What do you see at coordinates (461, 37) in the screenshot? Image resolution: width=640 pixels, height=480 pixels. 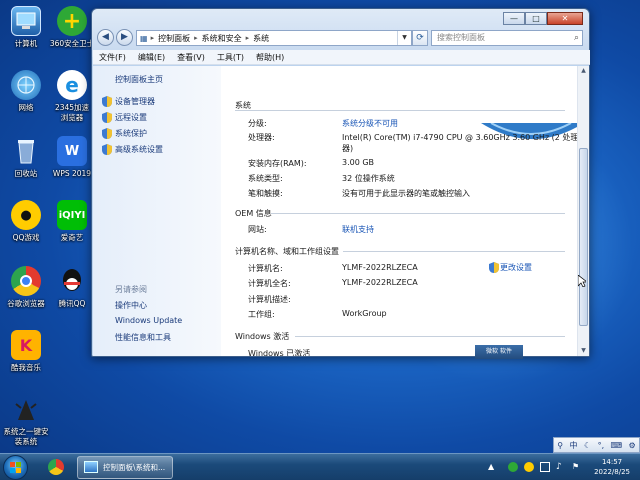 I see `search-placeholder: 搜索控制面板` at bounding box center [461, 37].